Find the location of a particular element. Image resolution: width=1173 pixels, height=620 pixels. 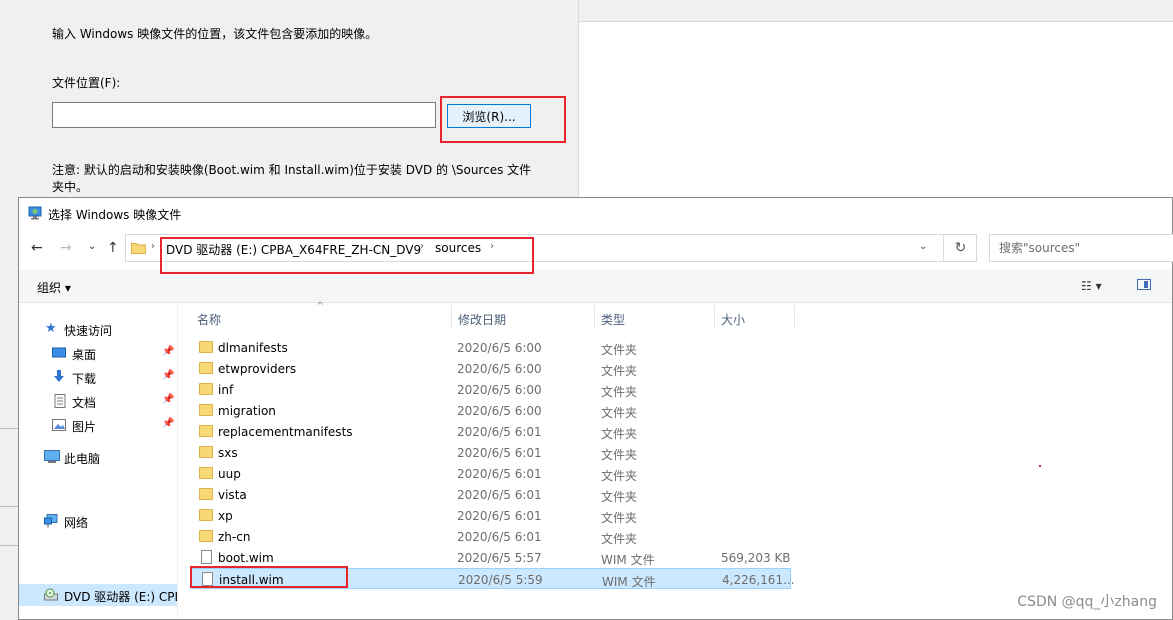

chevron-down-icon: ⌄ is located at coordinates (923, 246).